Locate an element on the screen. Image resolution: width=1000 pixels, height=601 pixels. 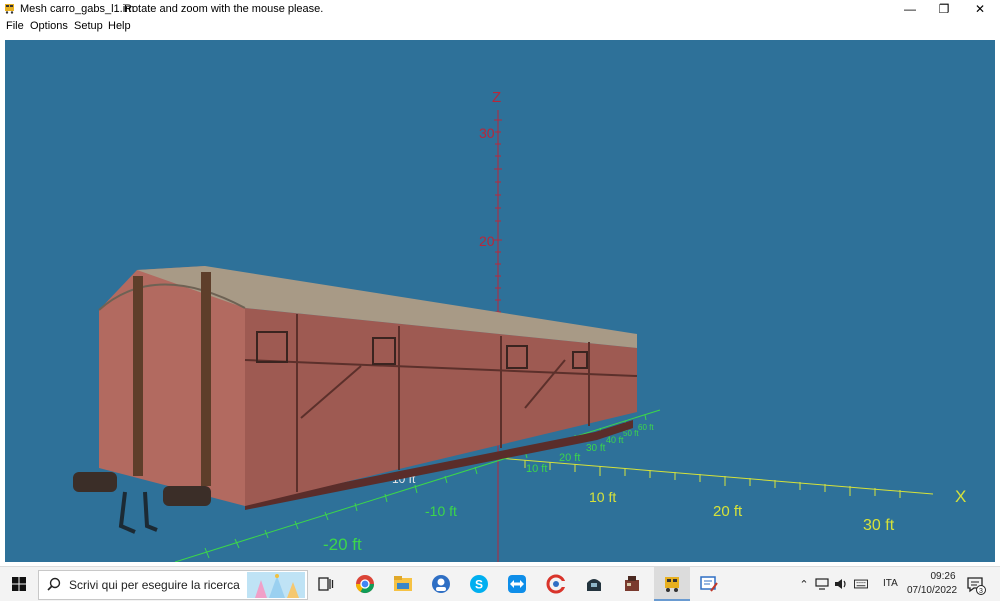
restore-icon: ❐ is located at coordinates (944, 9).